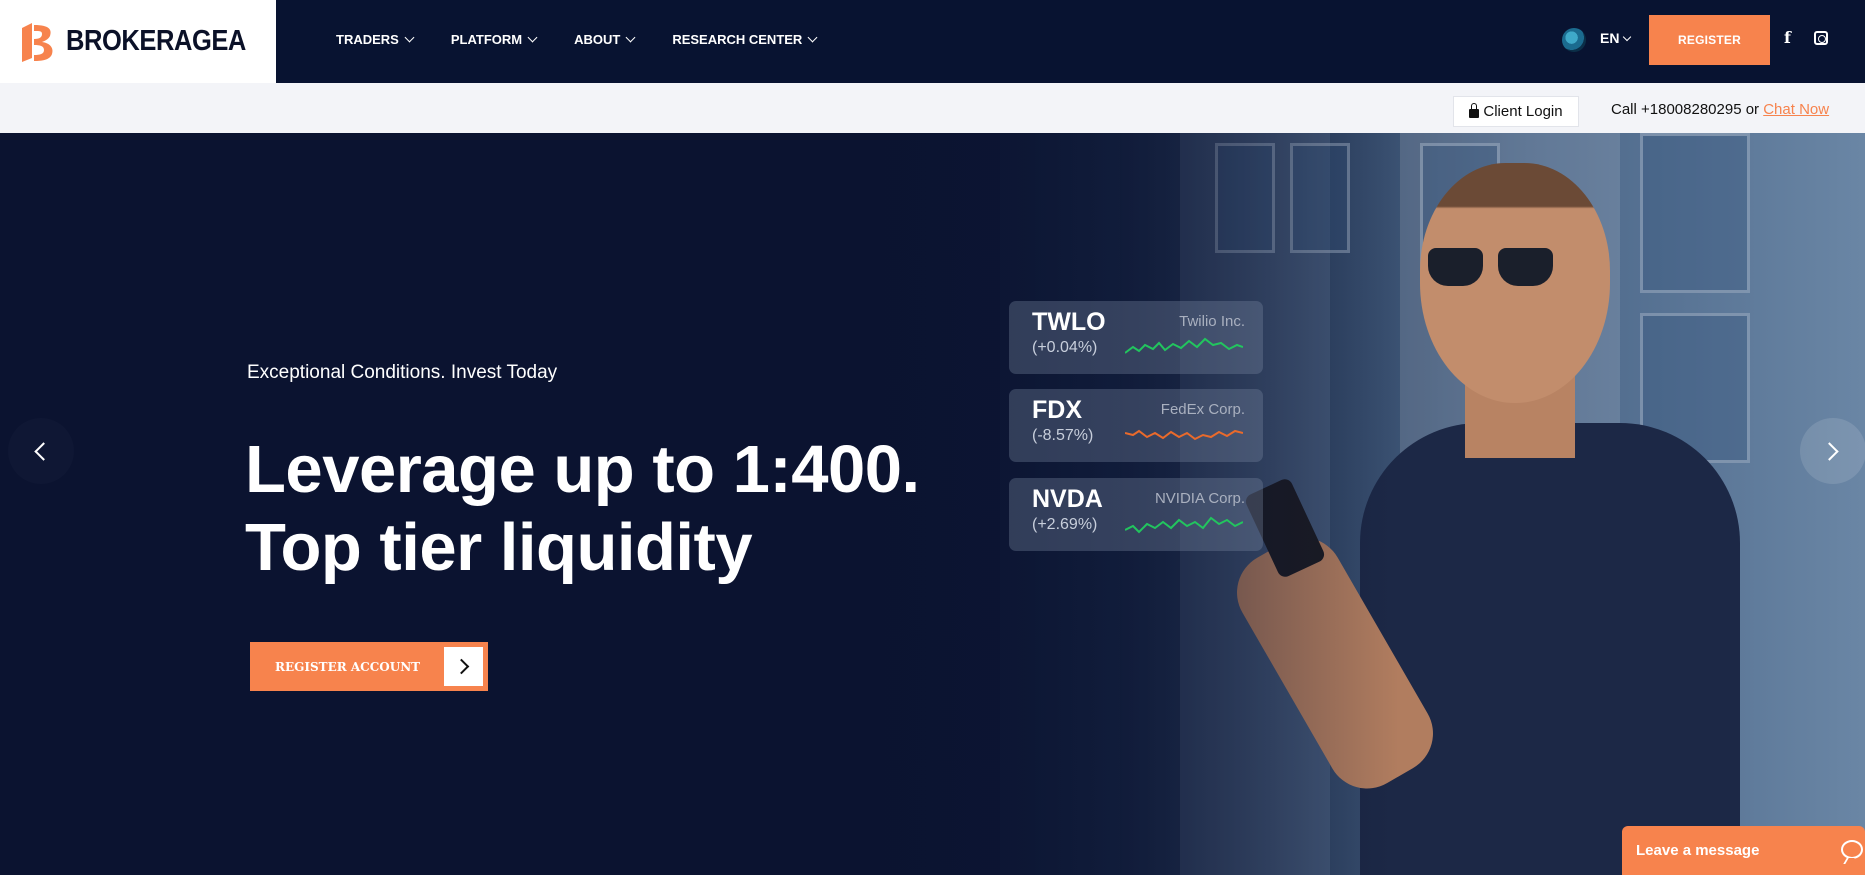 This screenshot has width=1865, height=875. I want to click on nav-item-label: TRADERS, so click(367, 39).